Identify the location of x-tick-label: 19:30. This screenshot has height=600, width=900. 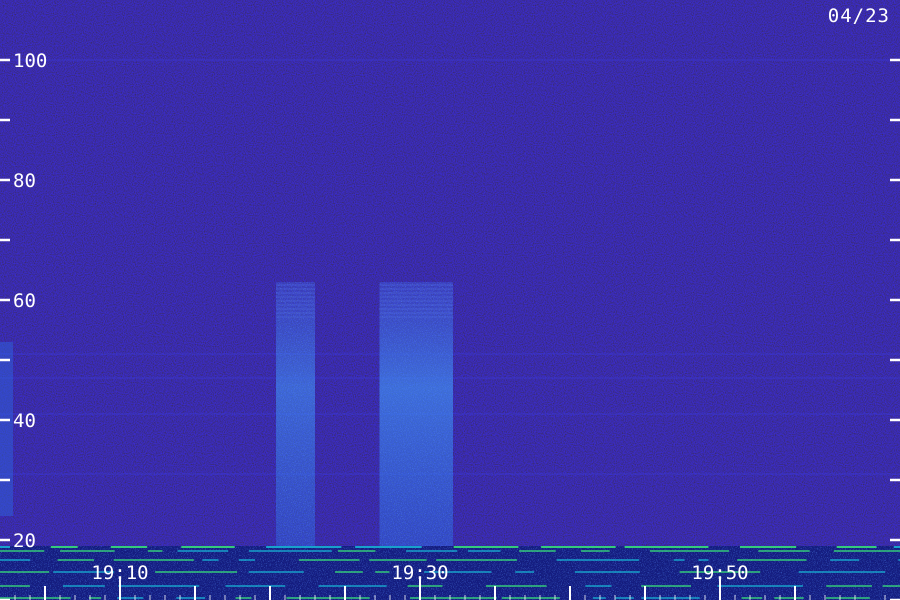
(419, 573).